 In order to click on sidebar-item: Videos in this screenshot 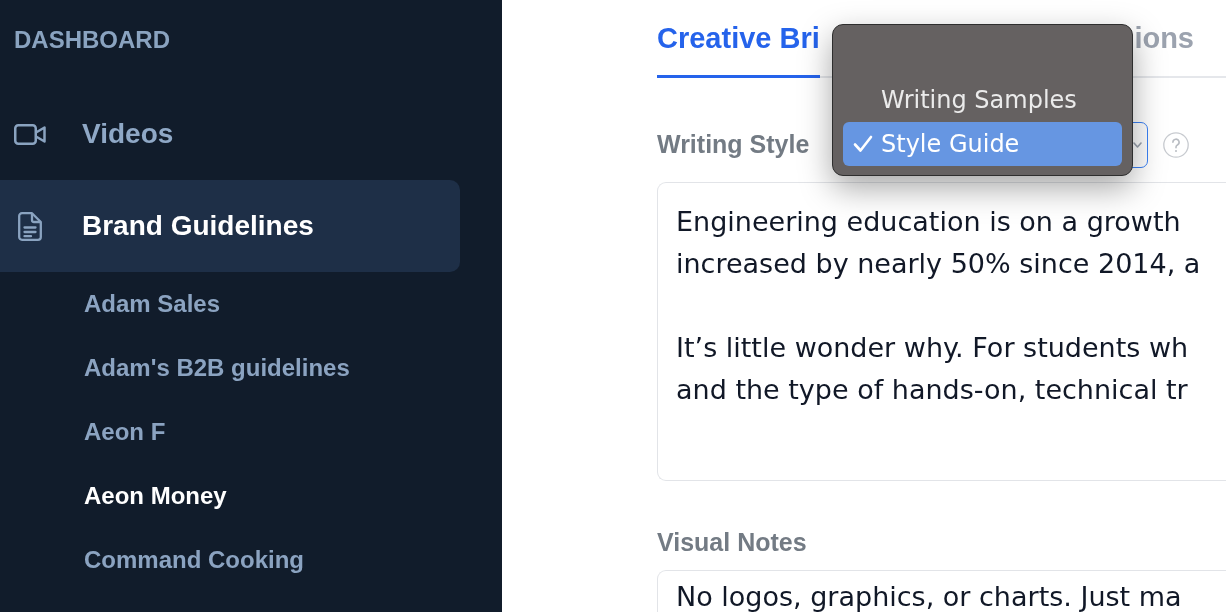, I will do `click(230, 134)`.